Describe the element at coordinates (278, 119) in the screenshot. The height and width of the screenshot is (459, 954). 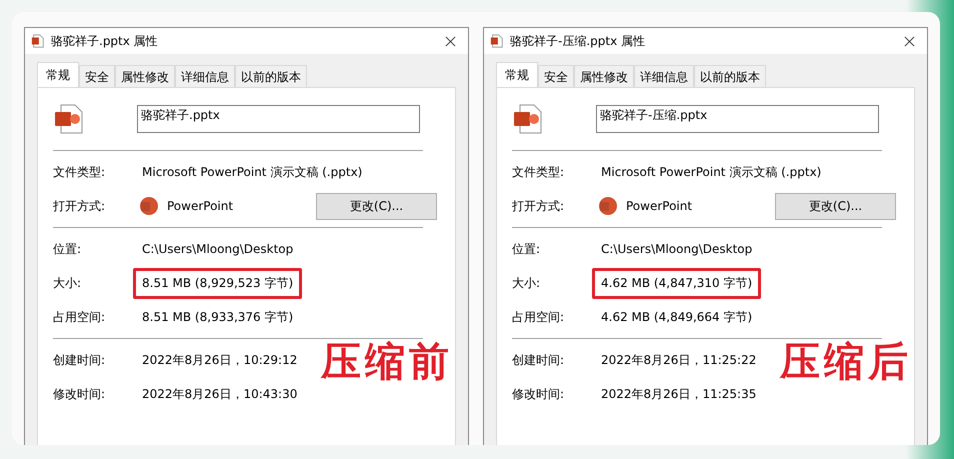
I see `filename-field: 骆驼祥子.pptx` at that location.